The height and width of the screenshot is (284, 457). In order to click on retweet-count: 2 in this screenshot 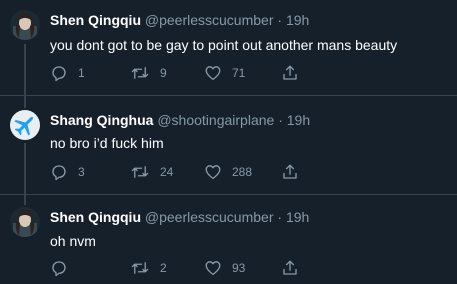, I will do `click(163, 268)`.